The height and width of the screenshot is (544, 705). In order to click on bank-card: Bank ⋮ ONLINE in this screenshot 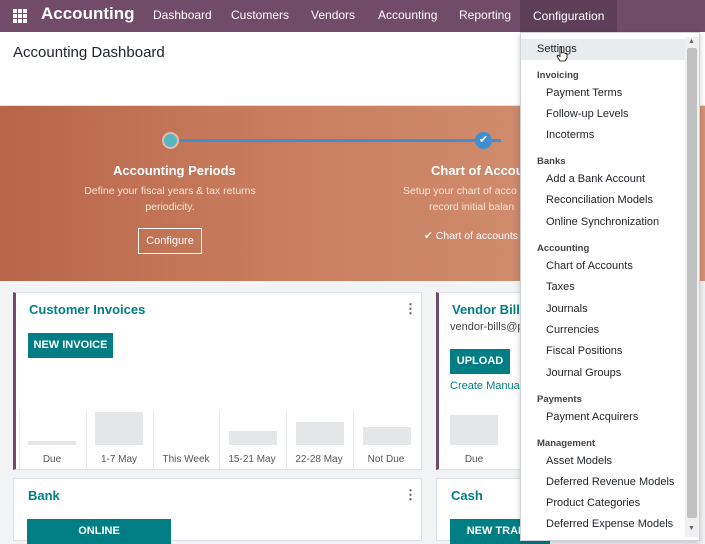, I will do `click(217, 511)`.